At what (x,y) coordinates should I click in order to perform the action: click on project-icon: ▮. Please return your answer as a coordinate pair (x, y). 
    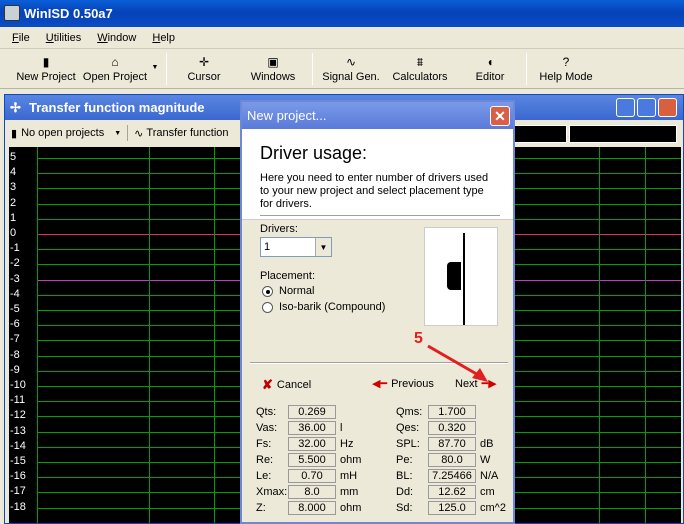
    Looking at the image, I should click on (14, 133).